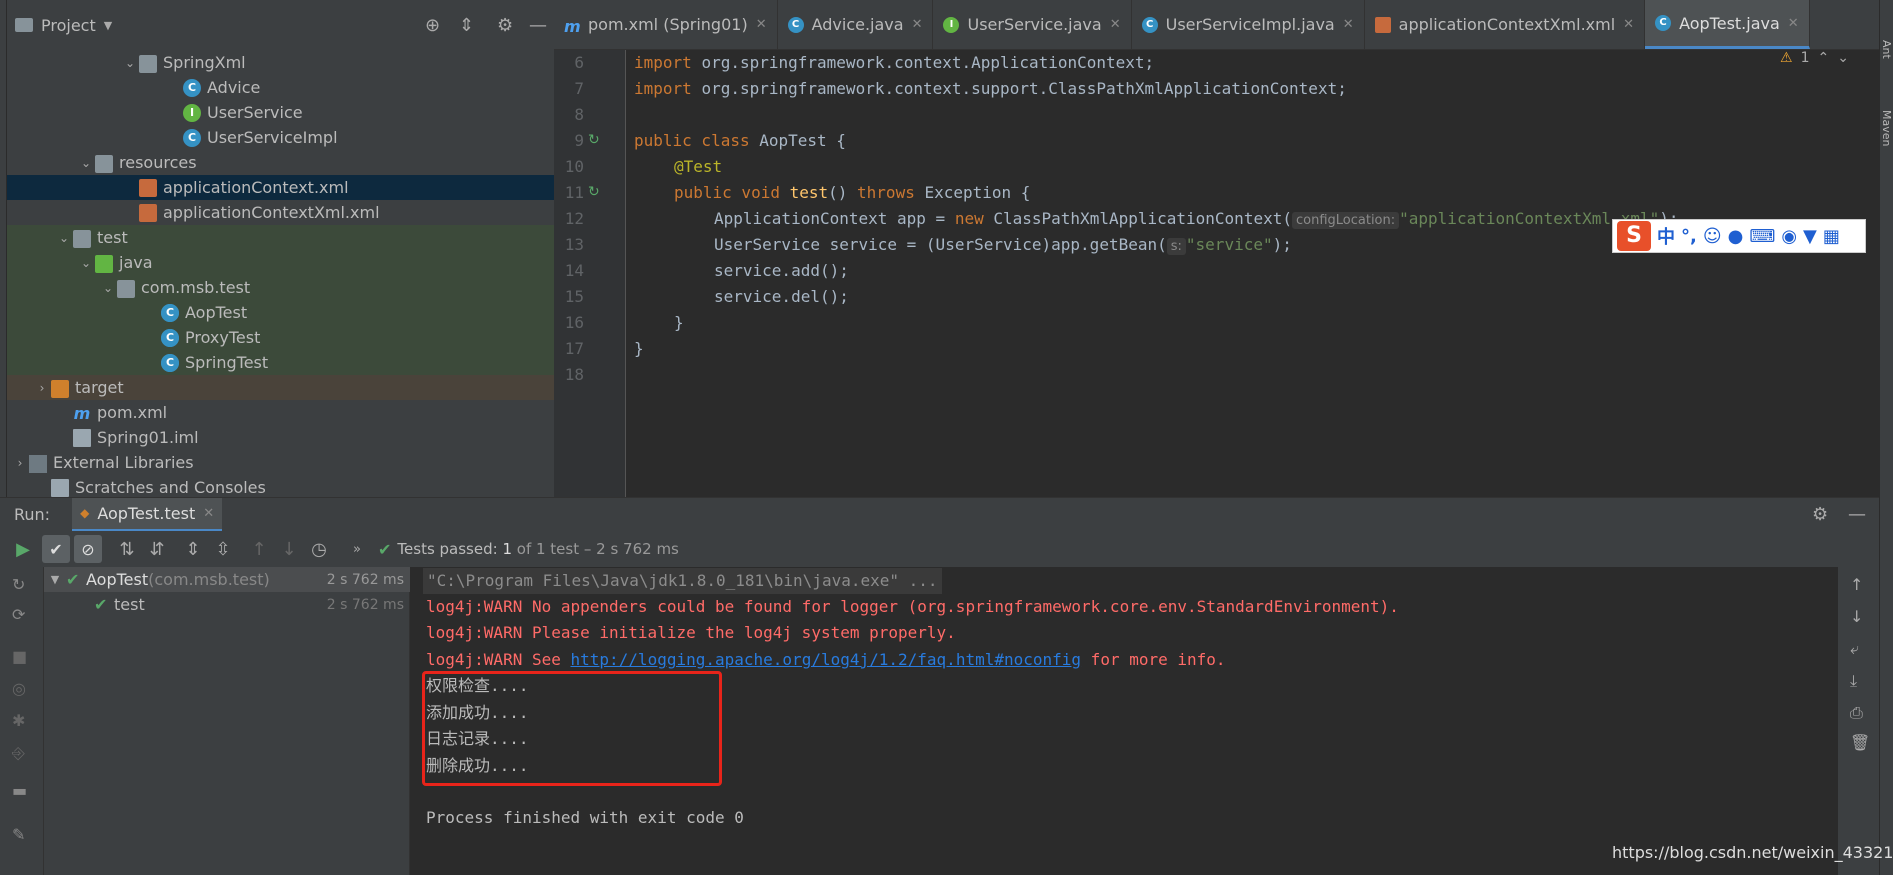  I want to click on keyboard-icon: ⌨, so click(1762, 236).